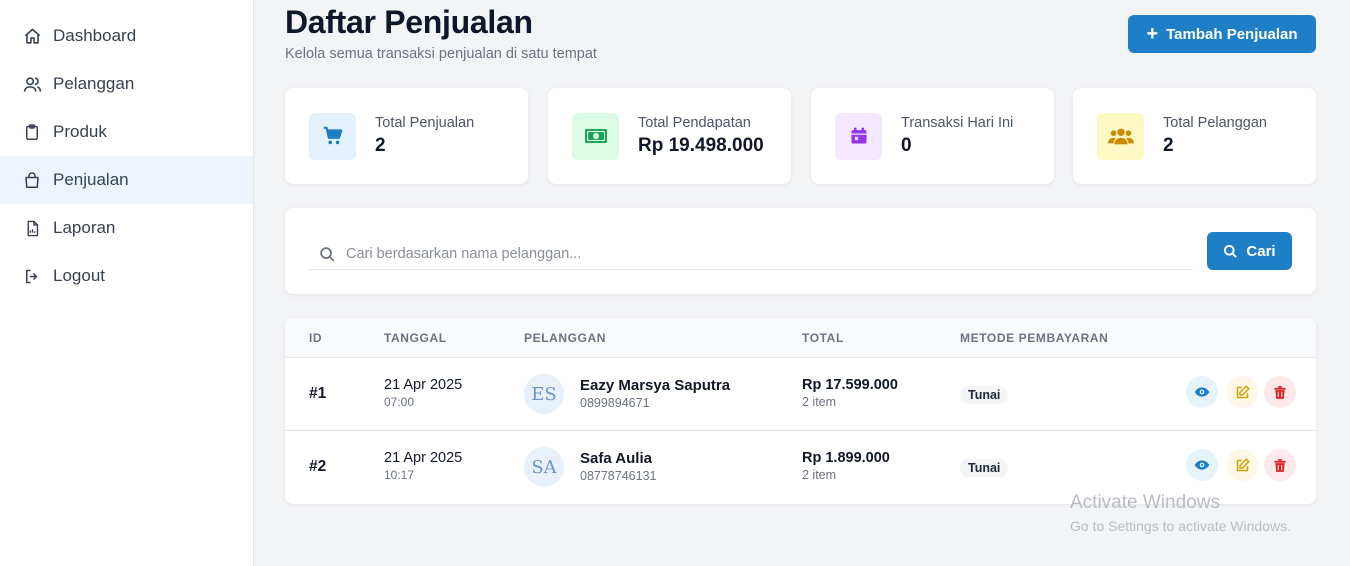 Image resolution: width=1350 pixels, height=566 pixels. What do you see at coordinates (1261, 251) in the screenshot?
I see `search-button-label: Cari` at bounding box center [1261, 251].